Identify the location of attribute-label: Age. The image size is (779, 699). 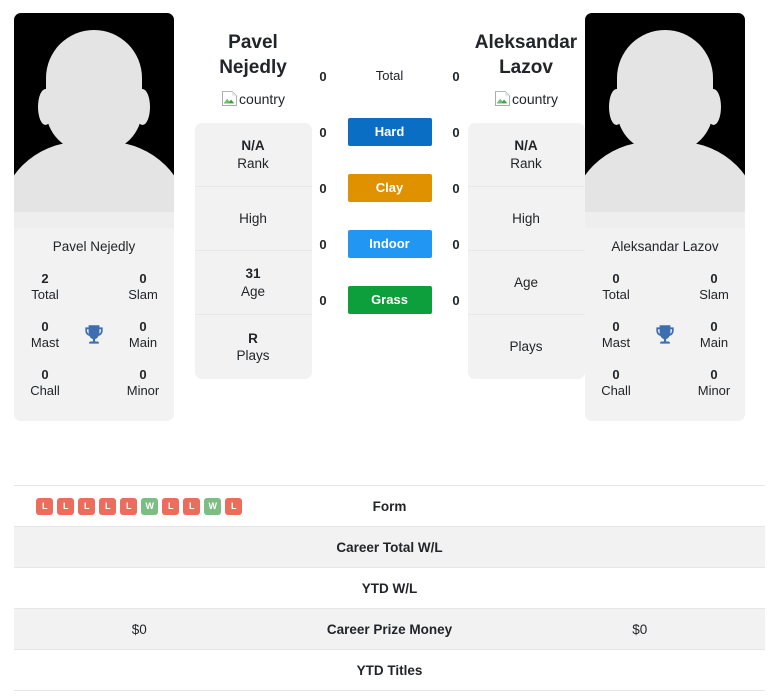
(253, 291).